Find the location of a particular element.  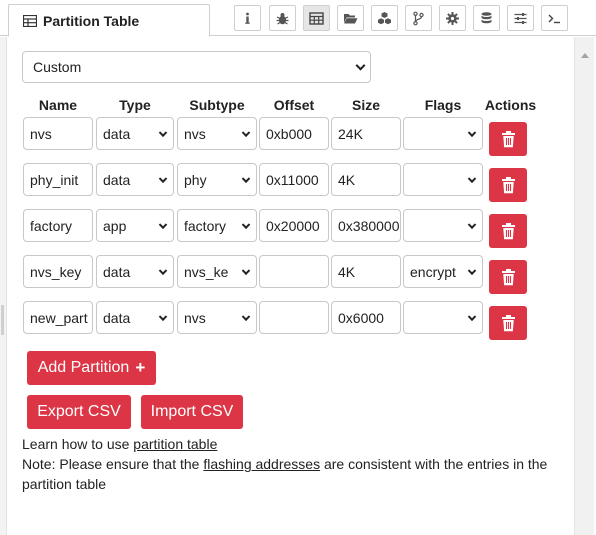

terminal-icon is located at coordinates (554, 18).